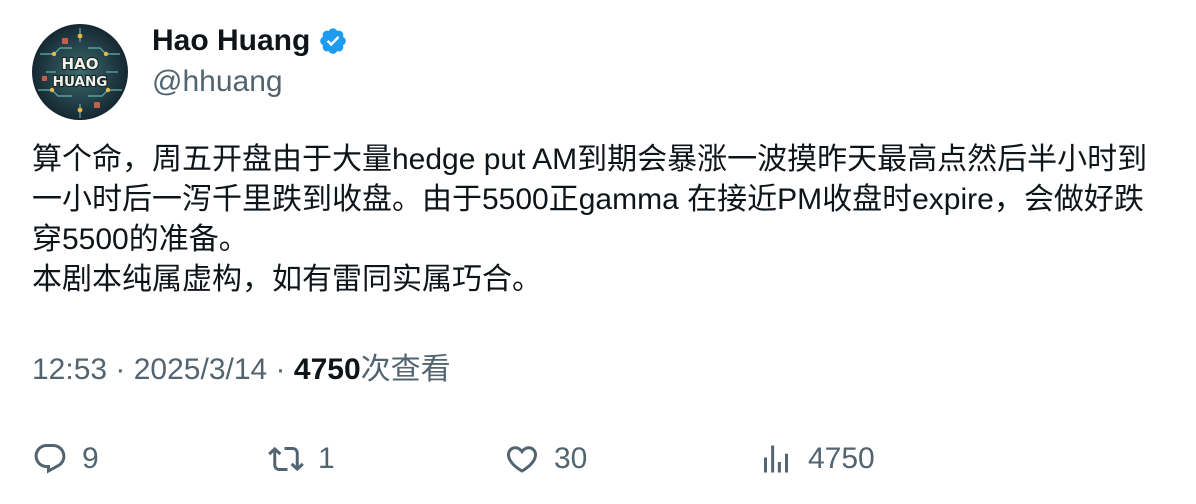 This screenshot has height=504, width=1196. Describe the element at coordinates (200, 369) in the screenshot. I see `tweet-date: 2025/3/14` at that location.